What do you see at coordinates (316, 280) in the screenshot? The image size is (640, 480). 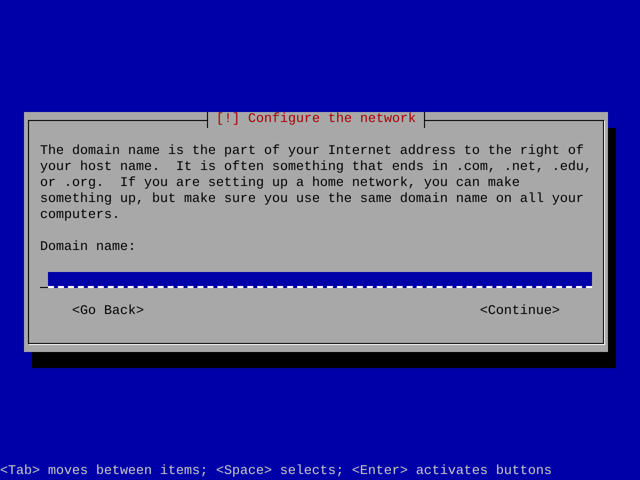 I see `domain-name-field` at bounding box center [316, 280].